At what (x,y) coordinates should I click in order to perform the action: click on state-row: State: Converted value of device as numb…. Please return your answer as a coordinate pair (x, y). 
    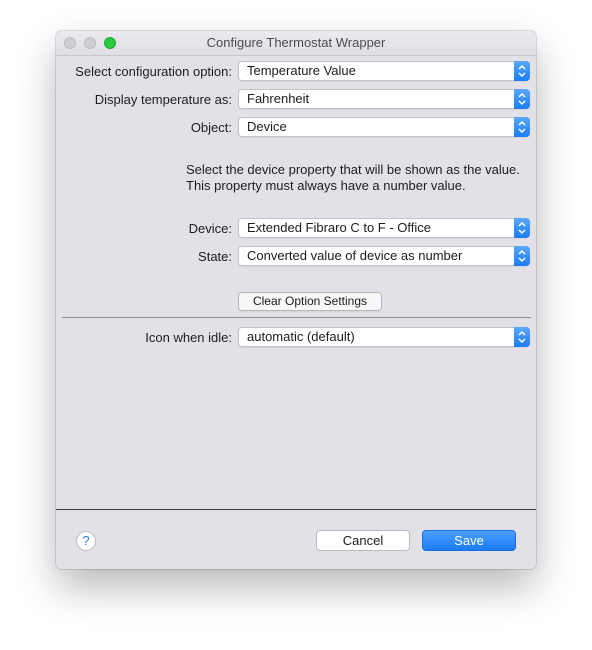
    Looking at the image, I should click on (296, 257).